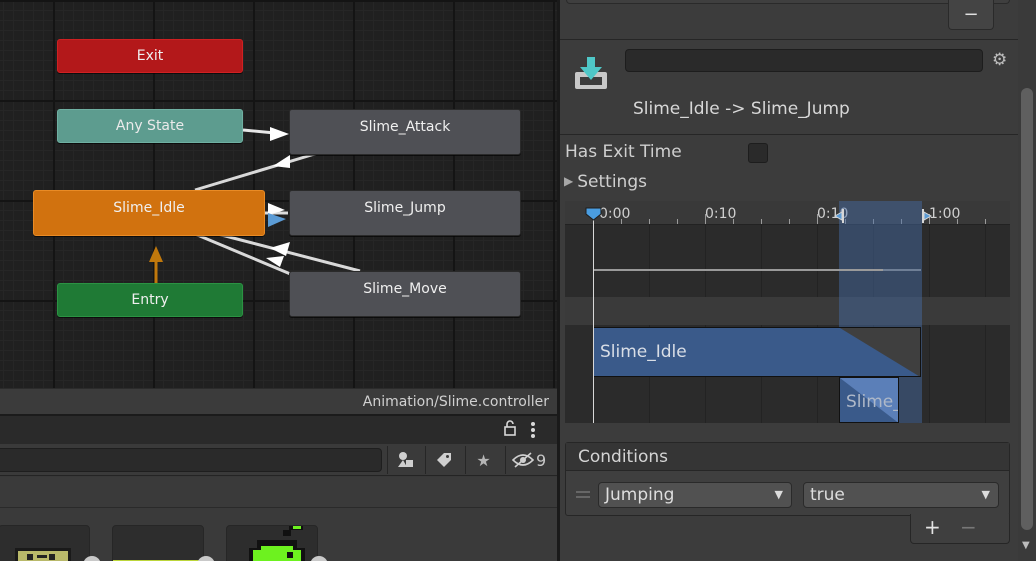 The width and height of the screenshot is (1036, 561). What do you see at coordinates (149, 213) in the screenshot?
I see `state-slime-idle: Slime_Idle` at bounding box center [149, 213].